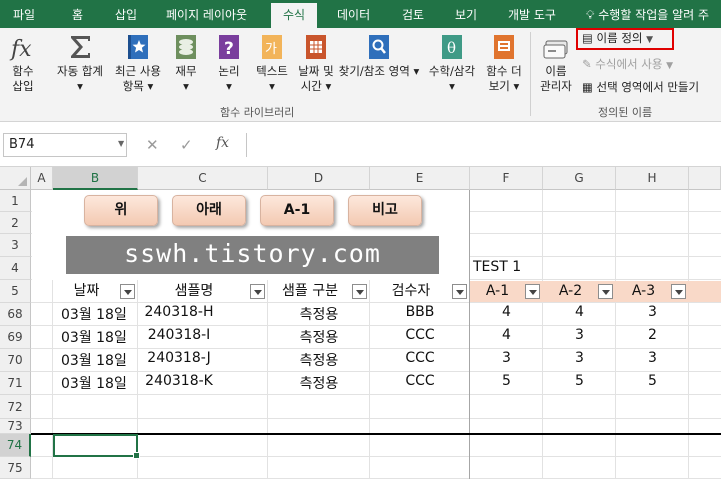 This screenshot has width=721, height=479. What do you see at coordinates (556, 63) in the screenshot?
I see `name-manager-button: 이름 관리자` at bounding box center [556, 63].